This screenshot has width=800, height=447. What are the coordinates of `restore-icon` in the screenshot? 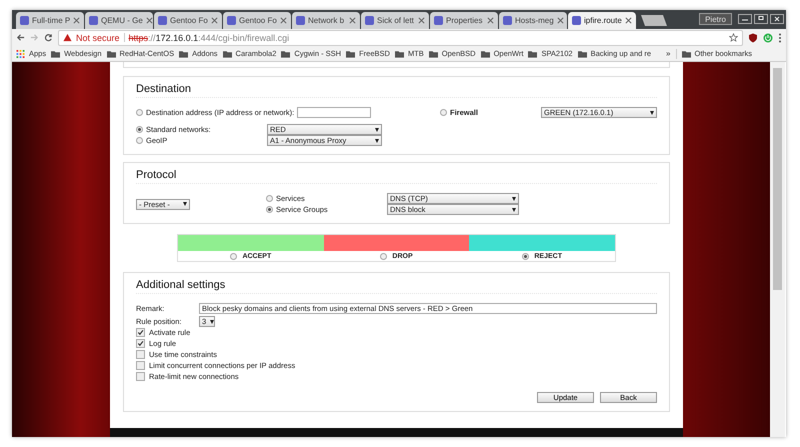 It's located at (761, 19).